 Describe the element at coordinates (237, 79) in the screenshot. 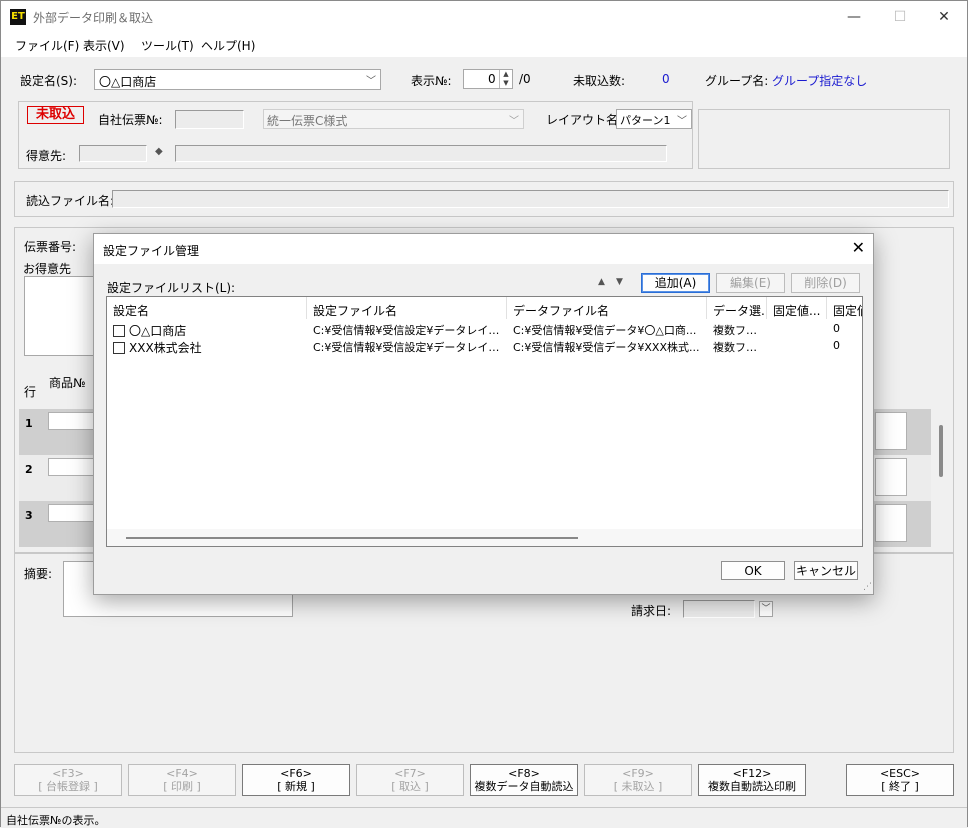

I see `setting-name-select: 〇△口商店 ﹀` at that location.